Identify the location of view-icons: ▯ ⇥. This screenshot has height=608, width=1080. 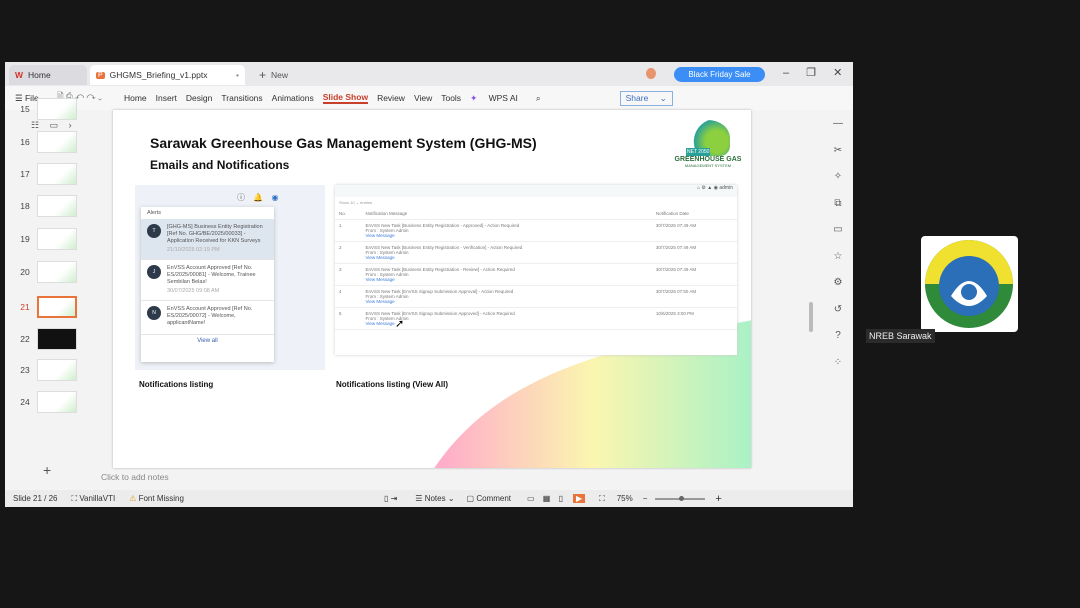
(390, 498).